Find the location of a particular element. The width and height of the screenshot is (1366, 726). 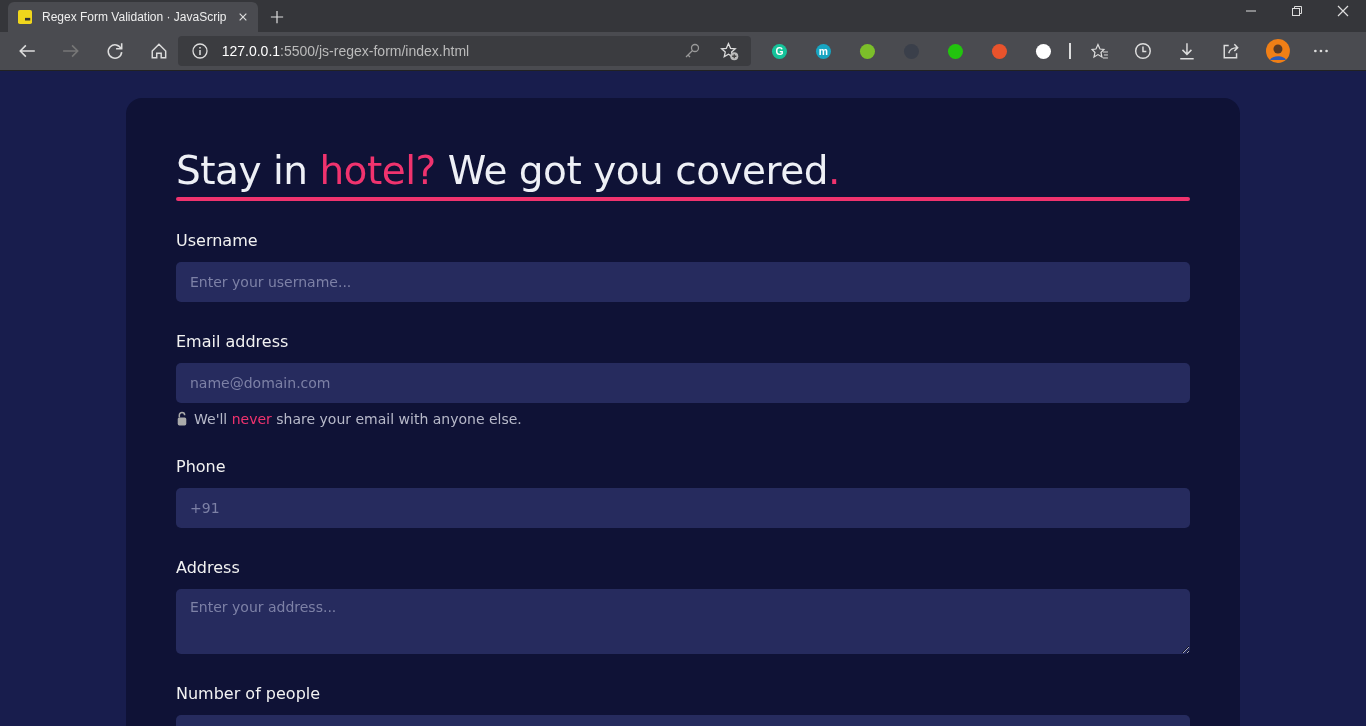

share-icon is located at coordinates (1231, 51).